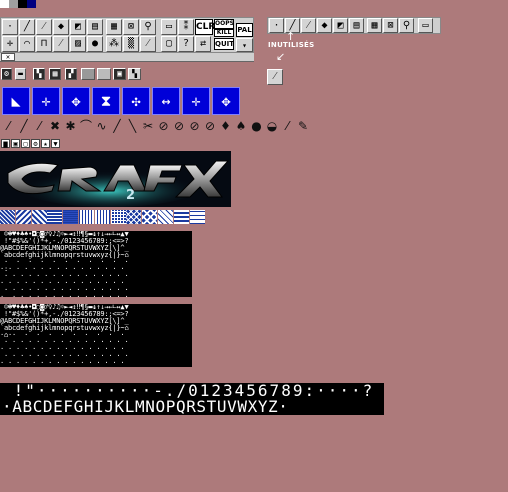 The image size is (508, 492). I want to click on unused-zoom-icon: ⊠, so click(390, 25).